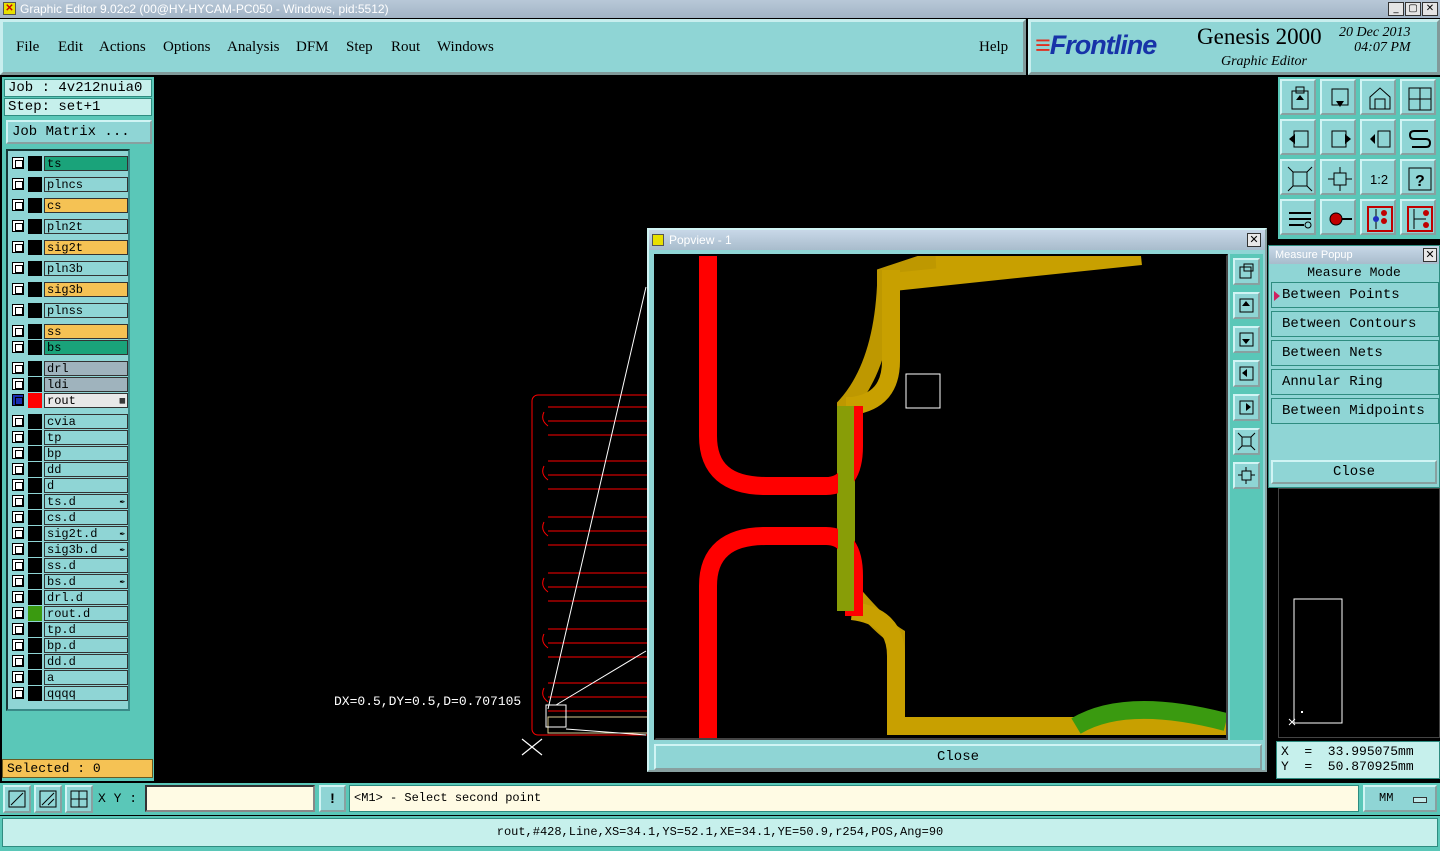 This screenshot has height=851, width=1440. What do you see at coordinates (405, 47) in the screenshot?
I see `menu-rout: Rout` at bounding box center [405, 47].